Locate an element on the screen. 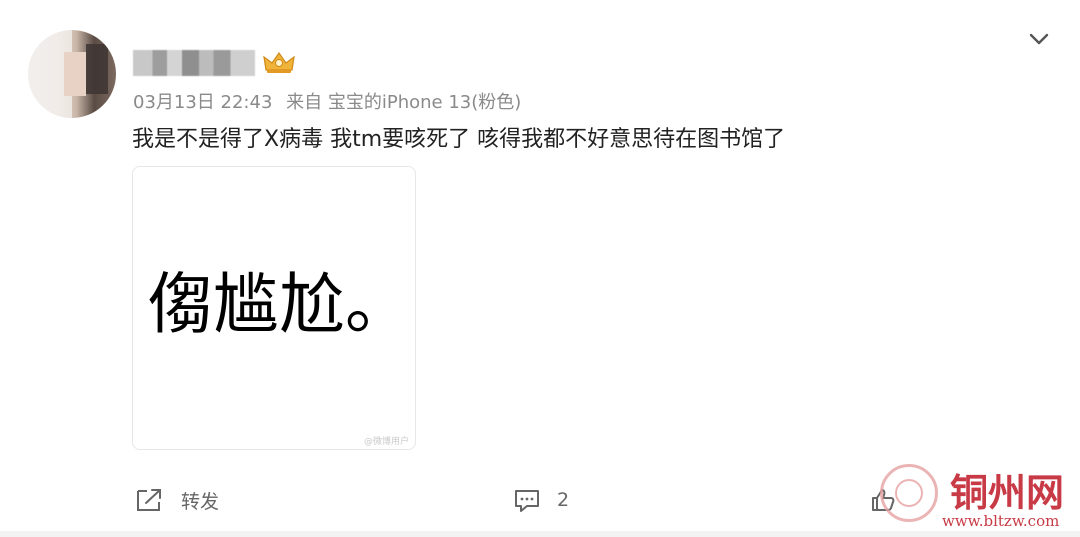  share-button: 转发 is located at coordinates (177, 500).